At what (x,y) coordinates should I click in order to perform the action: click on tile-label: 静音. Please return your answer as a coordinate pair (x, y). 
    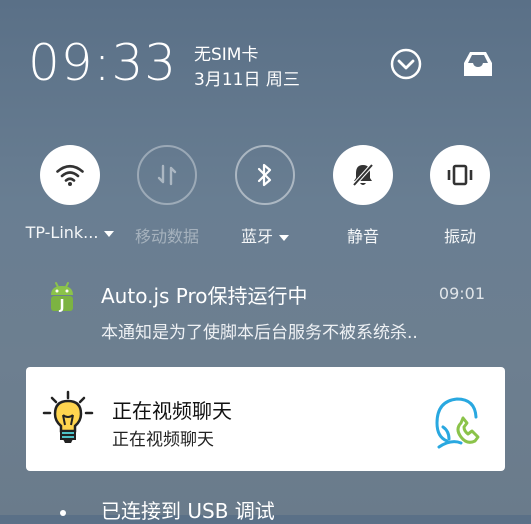
    Looking at the image, I should click on (362, 236).